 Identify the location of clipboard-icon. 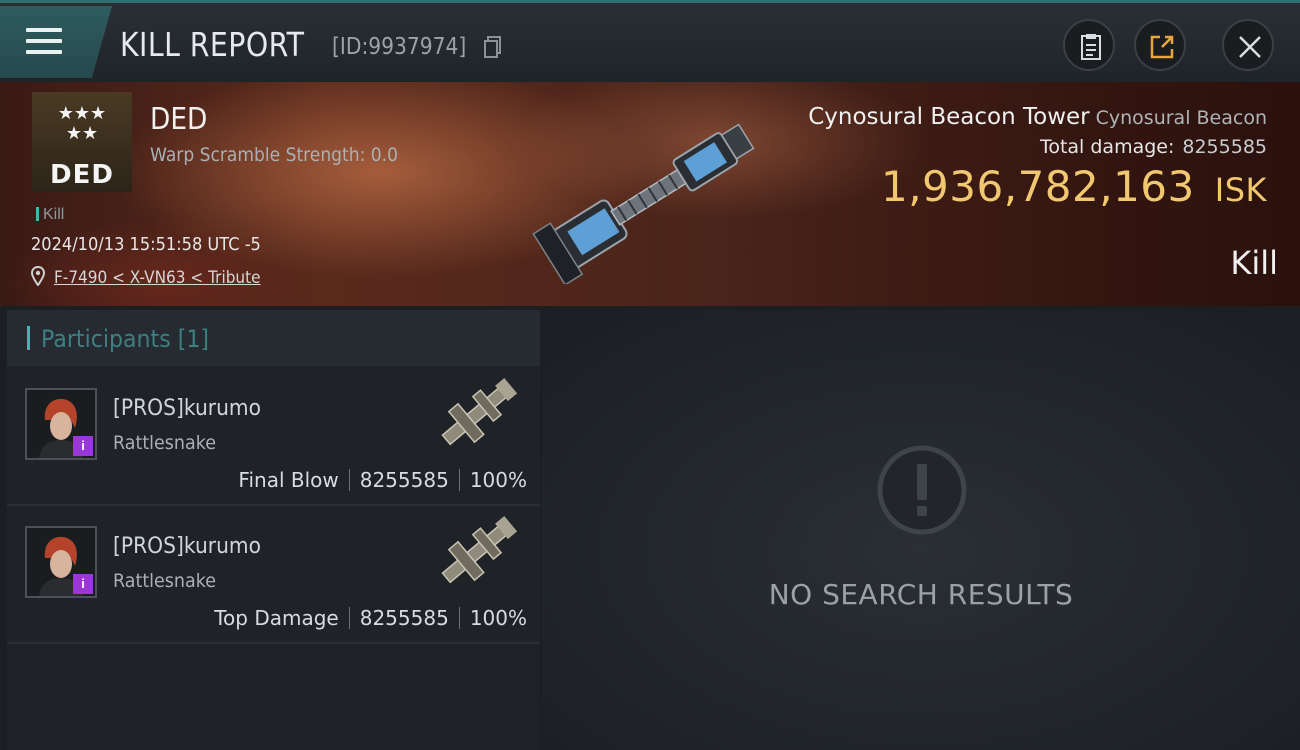
(1091, 47).